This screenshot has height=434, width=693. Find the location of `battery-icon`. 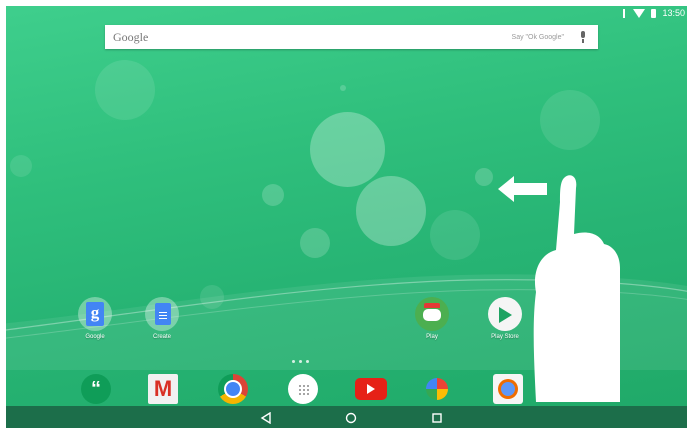

battery-icon is located at coordinates (654, 13).